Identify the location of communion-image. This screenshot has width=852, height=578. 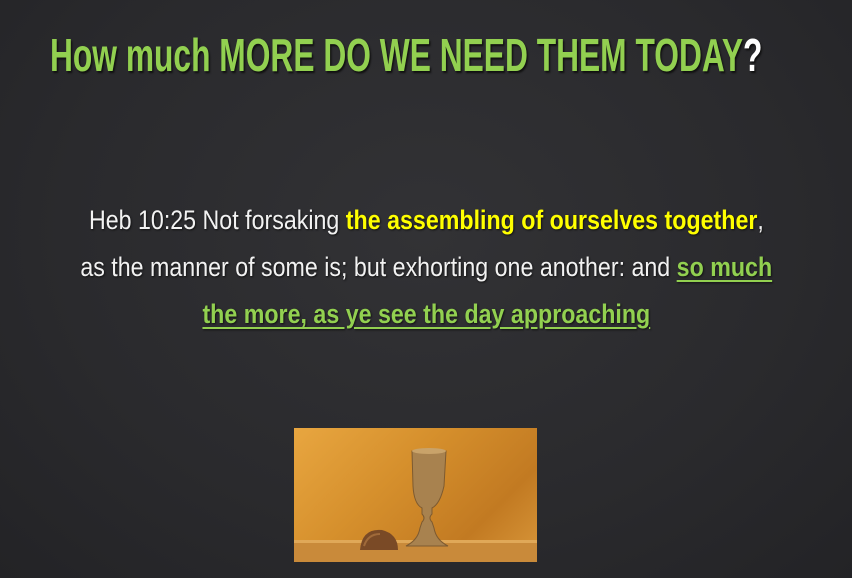
(415, 495).